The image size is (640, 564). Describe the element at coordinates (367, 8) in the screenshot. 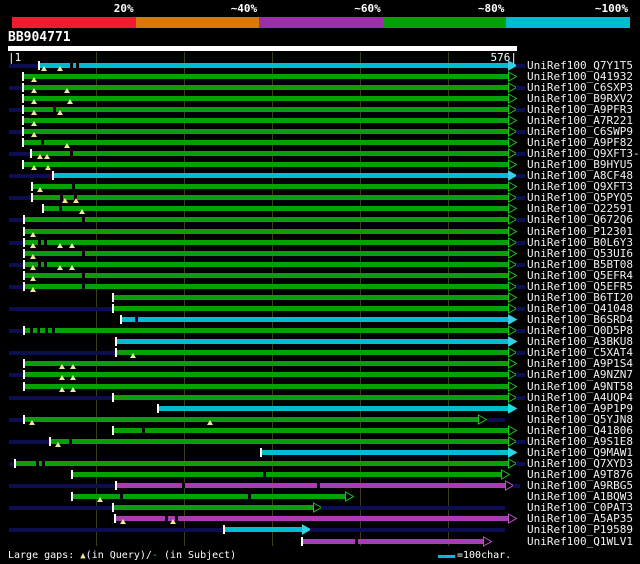

I see `scale-segment-label: ~60%` at that location.